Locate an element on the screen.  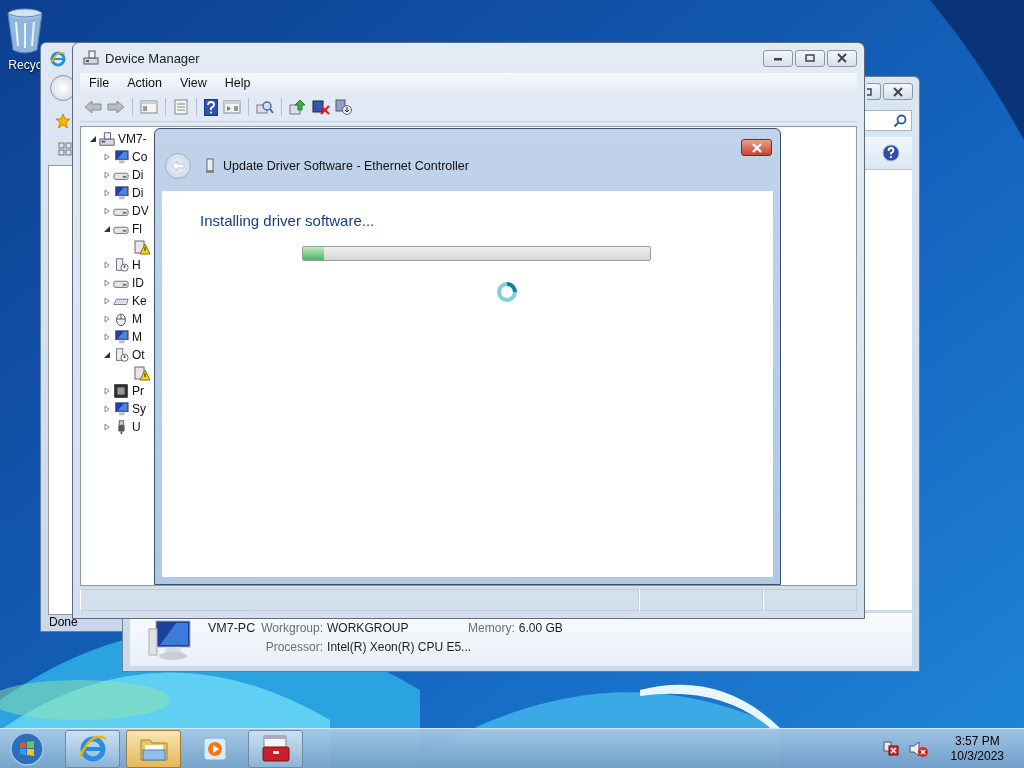
forward-icon is located at coordinates (116, 107).